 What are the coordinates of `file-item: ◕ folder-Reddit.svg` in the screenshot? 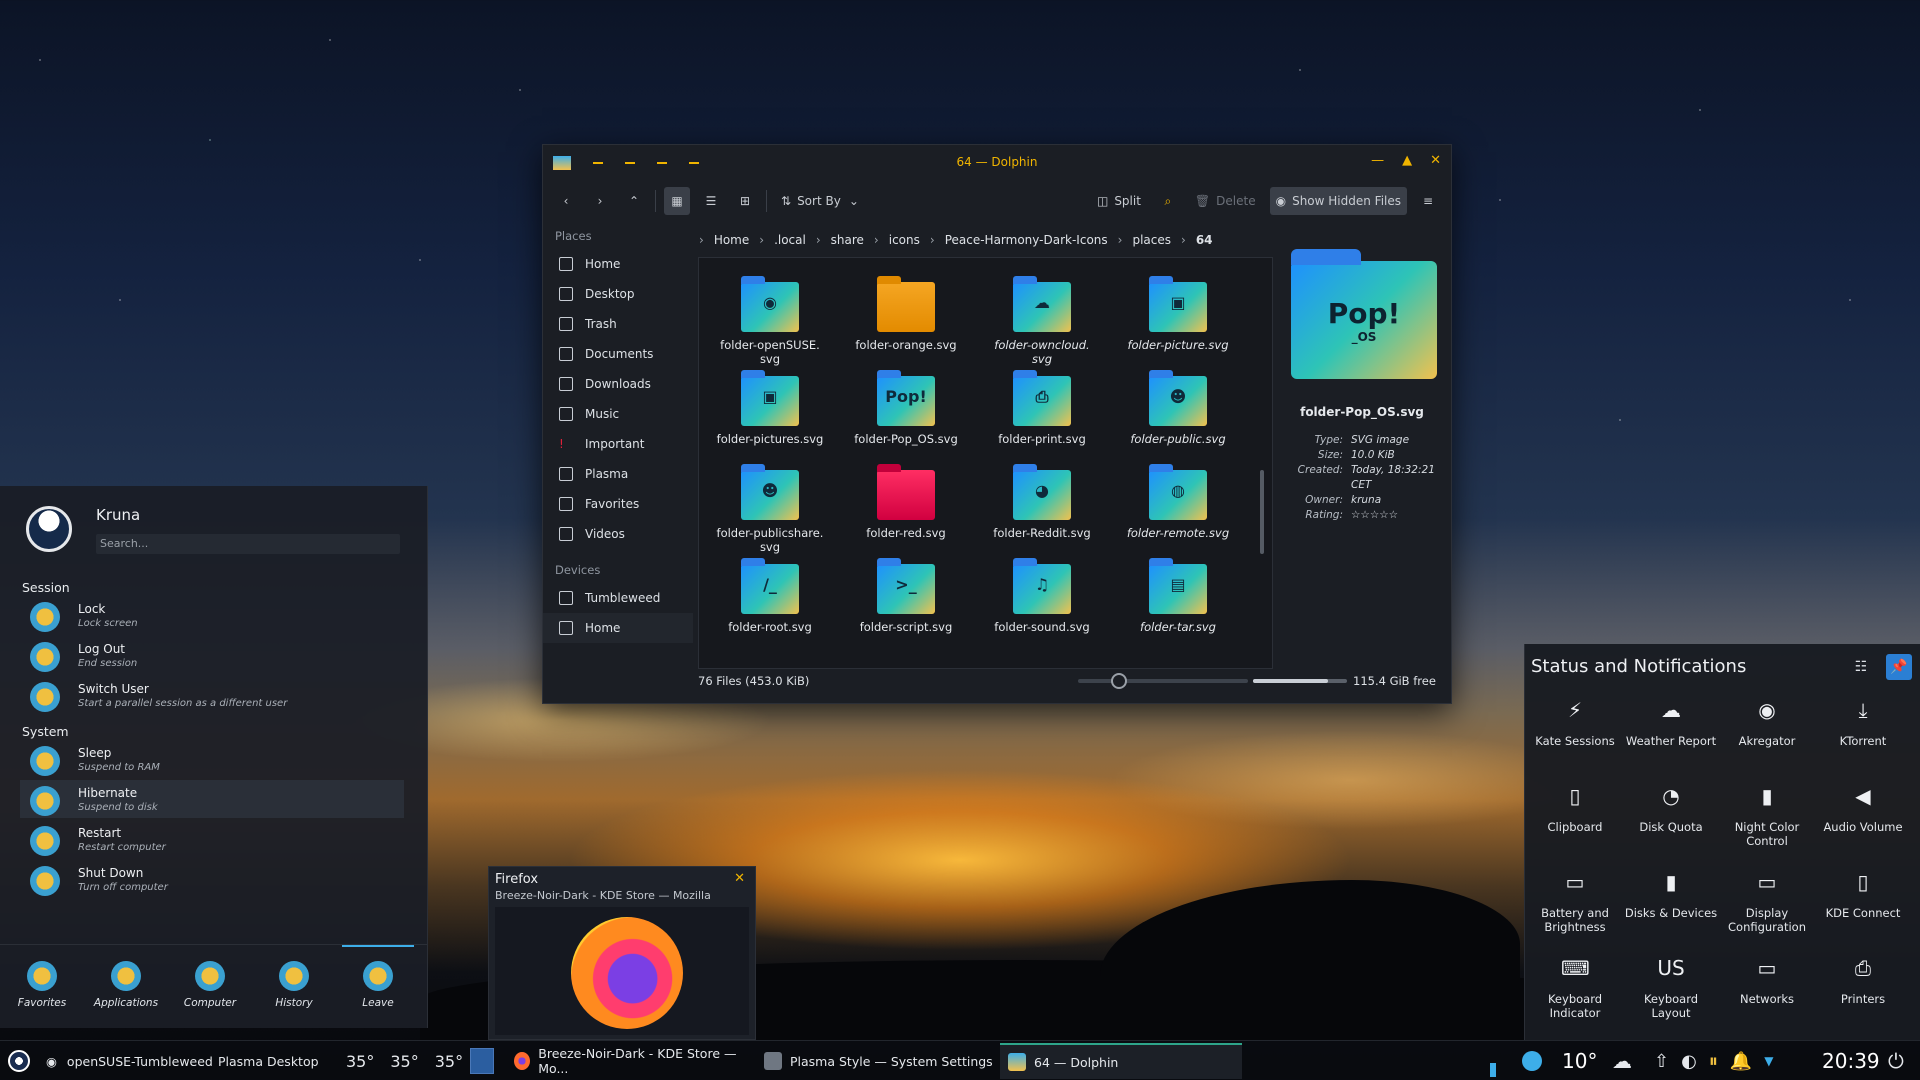 It's located at (1042, 502).